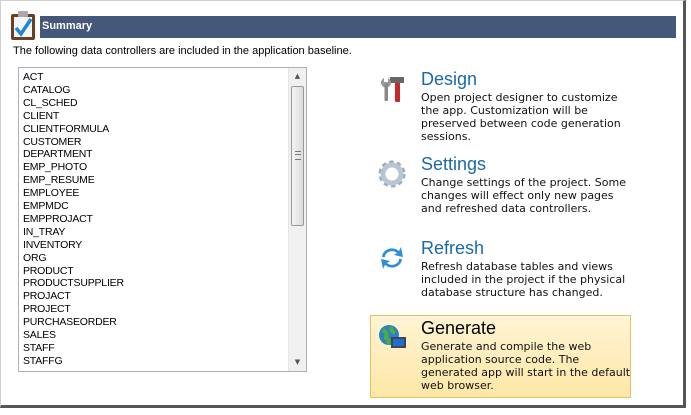  I want to click on summary-header: Summary, so click(358, 27).